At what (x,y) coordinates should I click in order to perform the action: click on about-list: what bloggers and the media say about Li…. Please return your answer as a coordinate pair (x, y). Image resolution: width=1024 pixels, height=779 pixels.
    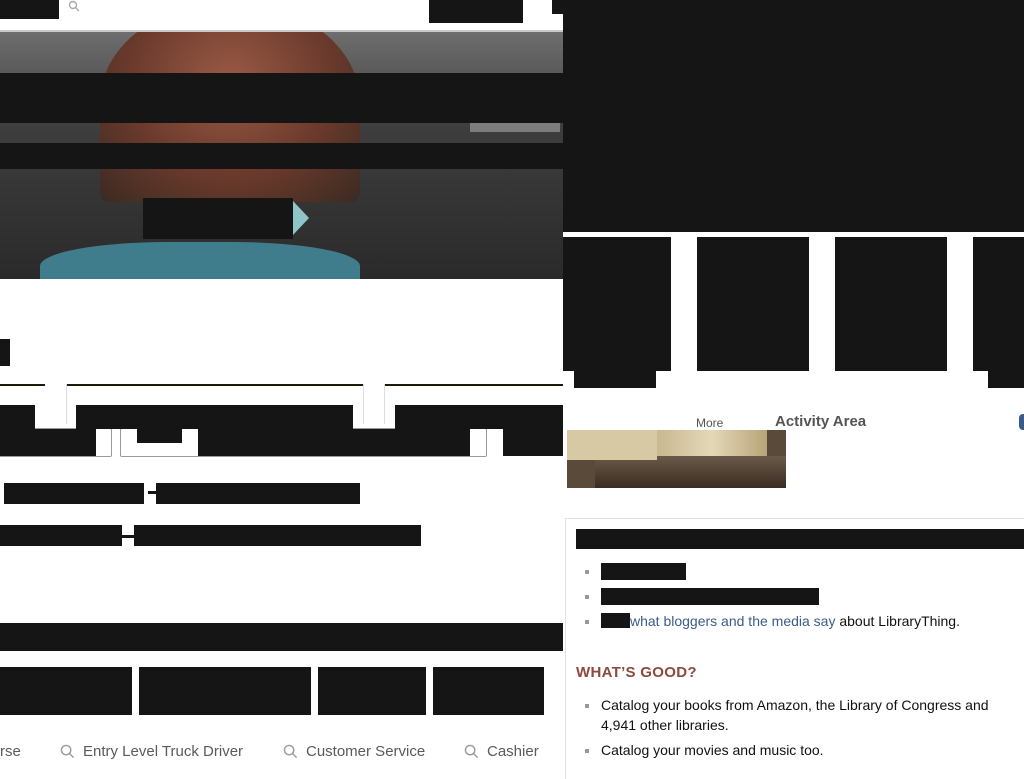
    Looking at the image, I should click on (772, 596).